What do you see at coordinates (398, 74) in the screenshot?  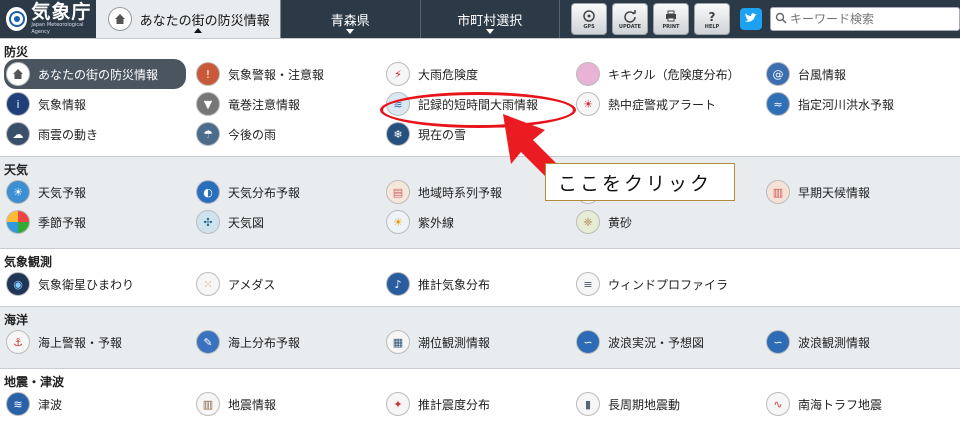 I see `heavy-rain-risk-icon: ⚡` at bounding box center [398, 74].